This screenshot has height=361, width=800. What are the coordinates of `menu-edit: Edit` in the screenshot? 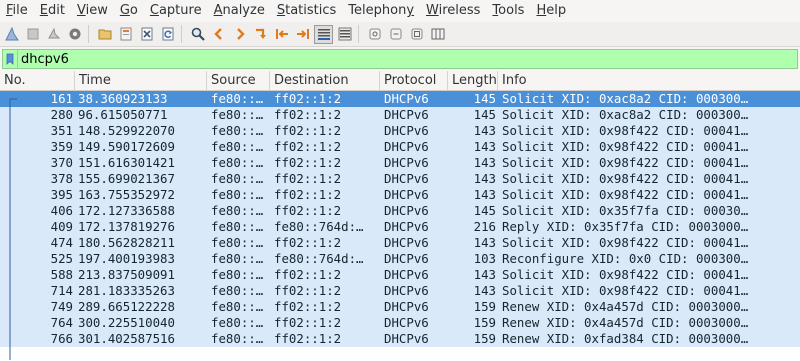 It's located at (52, 11).